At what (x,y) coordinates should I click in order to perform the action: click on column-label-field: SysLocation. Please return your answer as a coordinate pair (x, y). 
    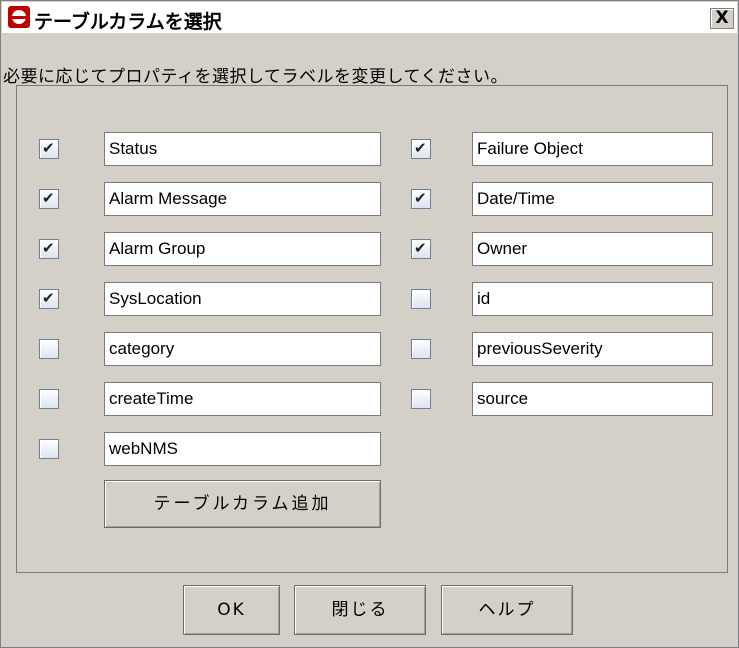
    Looking at the image, I should click on (242, 299).